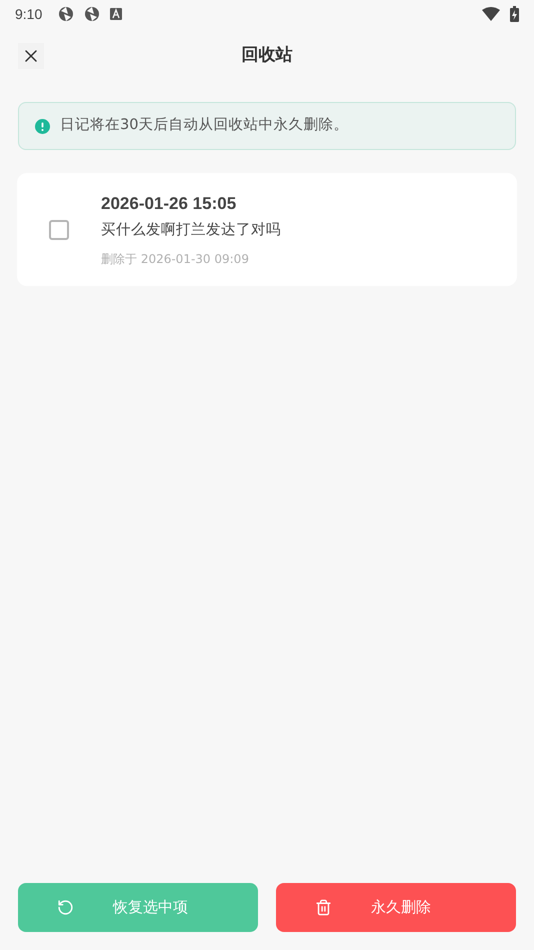 The image size is (534, 950). I want to click on diary-card: 2026-01-26 15:05 买什么发啊打兰发达了对吗 删除于 2026-01-30 09:09, so click(267, 229).